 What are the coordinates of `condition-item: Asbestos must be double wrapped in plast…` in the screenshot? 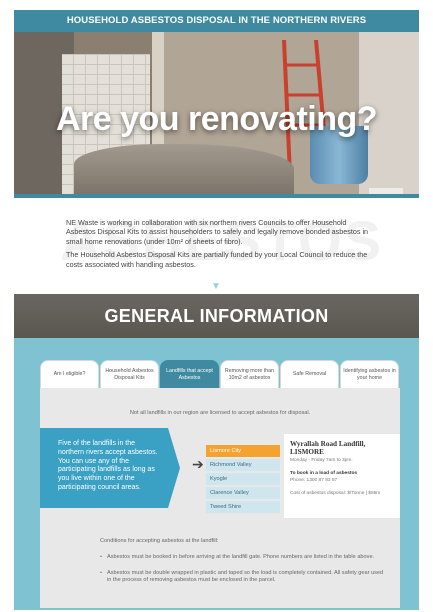 It's located at (243, 577).